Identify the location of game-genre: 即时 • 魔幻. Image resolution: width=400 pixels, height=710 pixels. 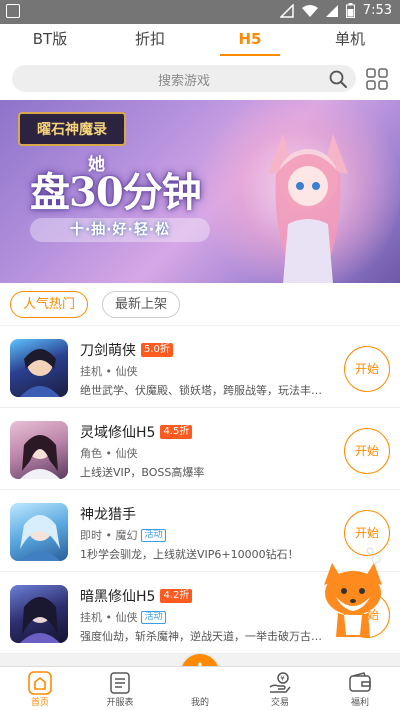
(109, 535).